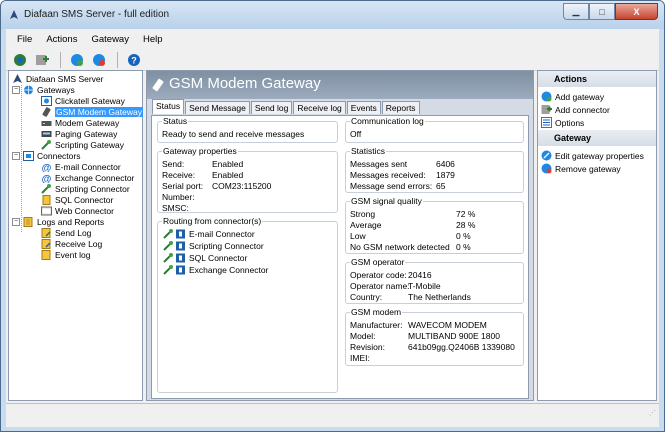  I want to click on gateway-actions-header: Gateway, so click(597, 138).